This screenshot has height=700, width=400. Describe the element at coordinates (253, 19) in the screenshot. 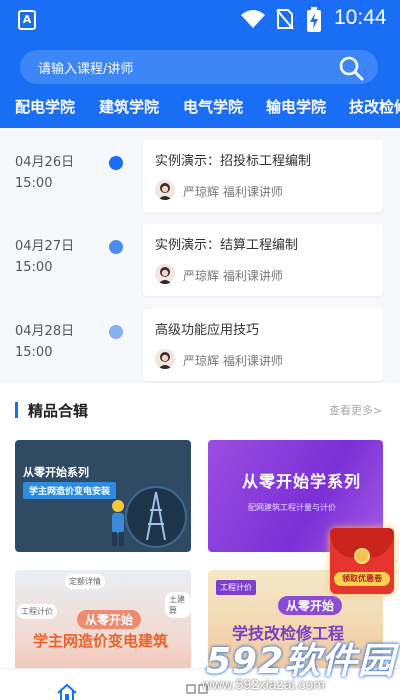

I see `wifi-icon` at that location.